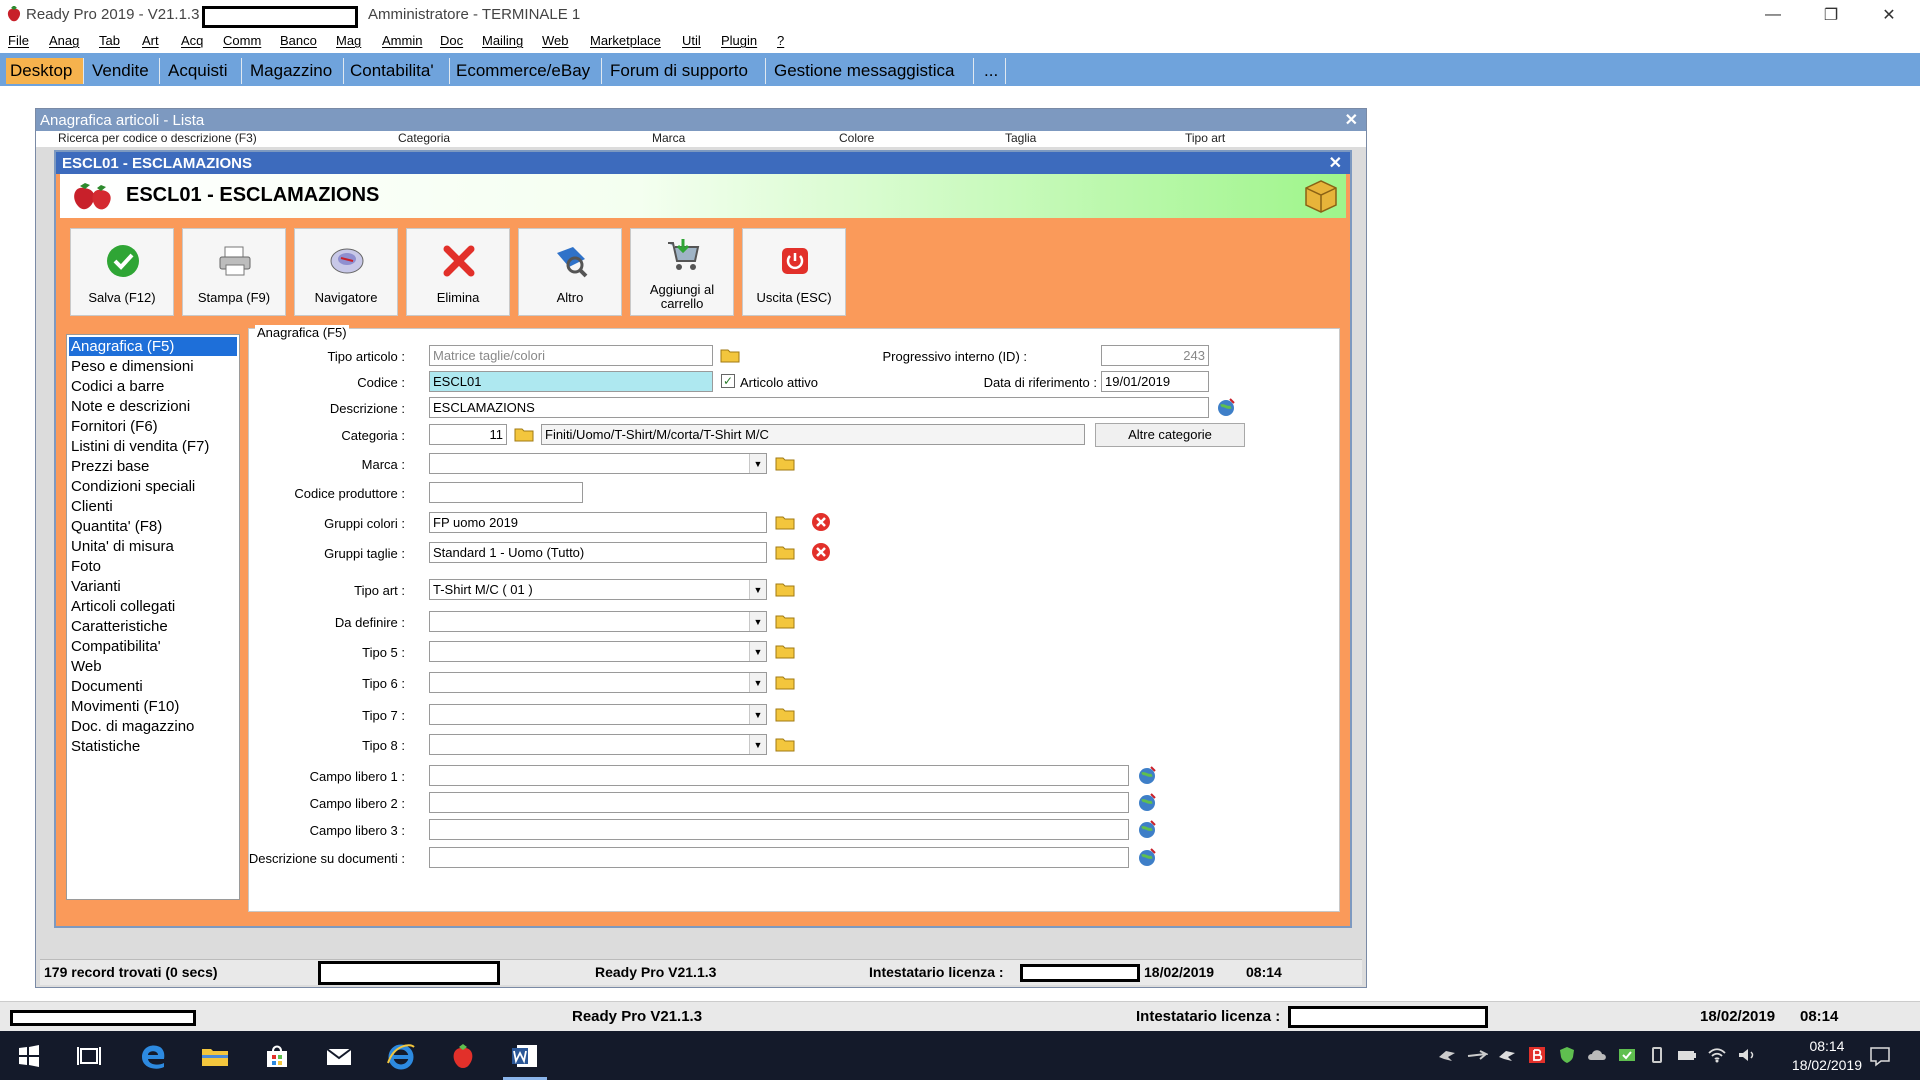 The width and height of the screenshot is (1920, 1080). Describe the element at coordinates (598, 463) in the screenshot. I see `marca-select: ▼` at that location.